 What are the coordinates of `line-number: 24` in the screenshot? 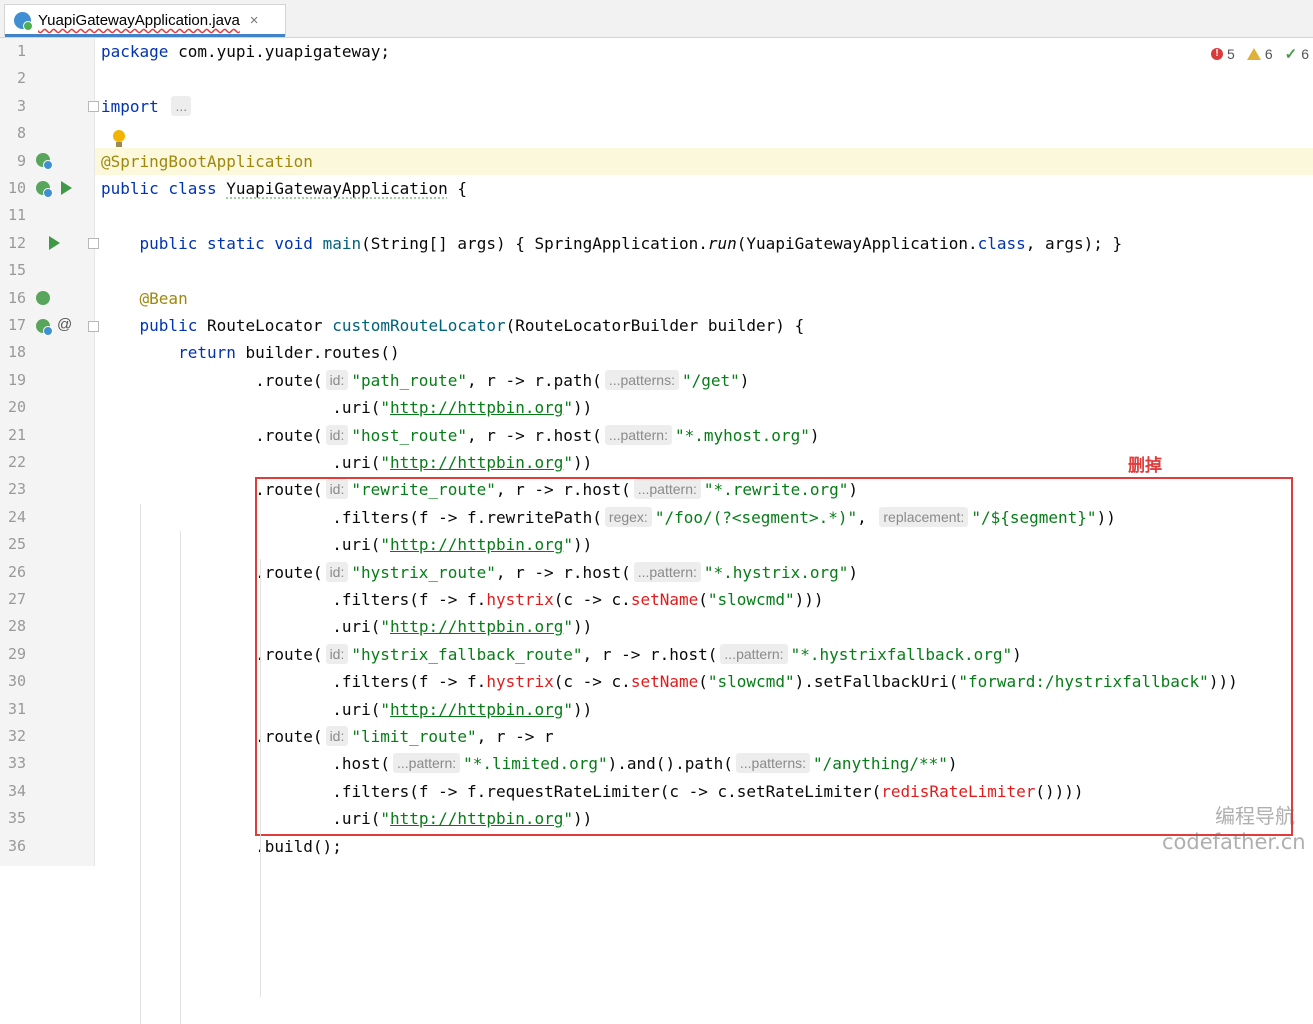 It's located at (13, 517).